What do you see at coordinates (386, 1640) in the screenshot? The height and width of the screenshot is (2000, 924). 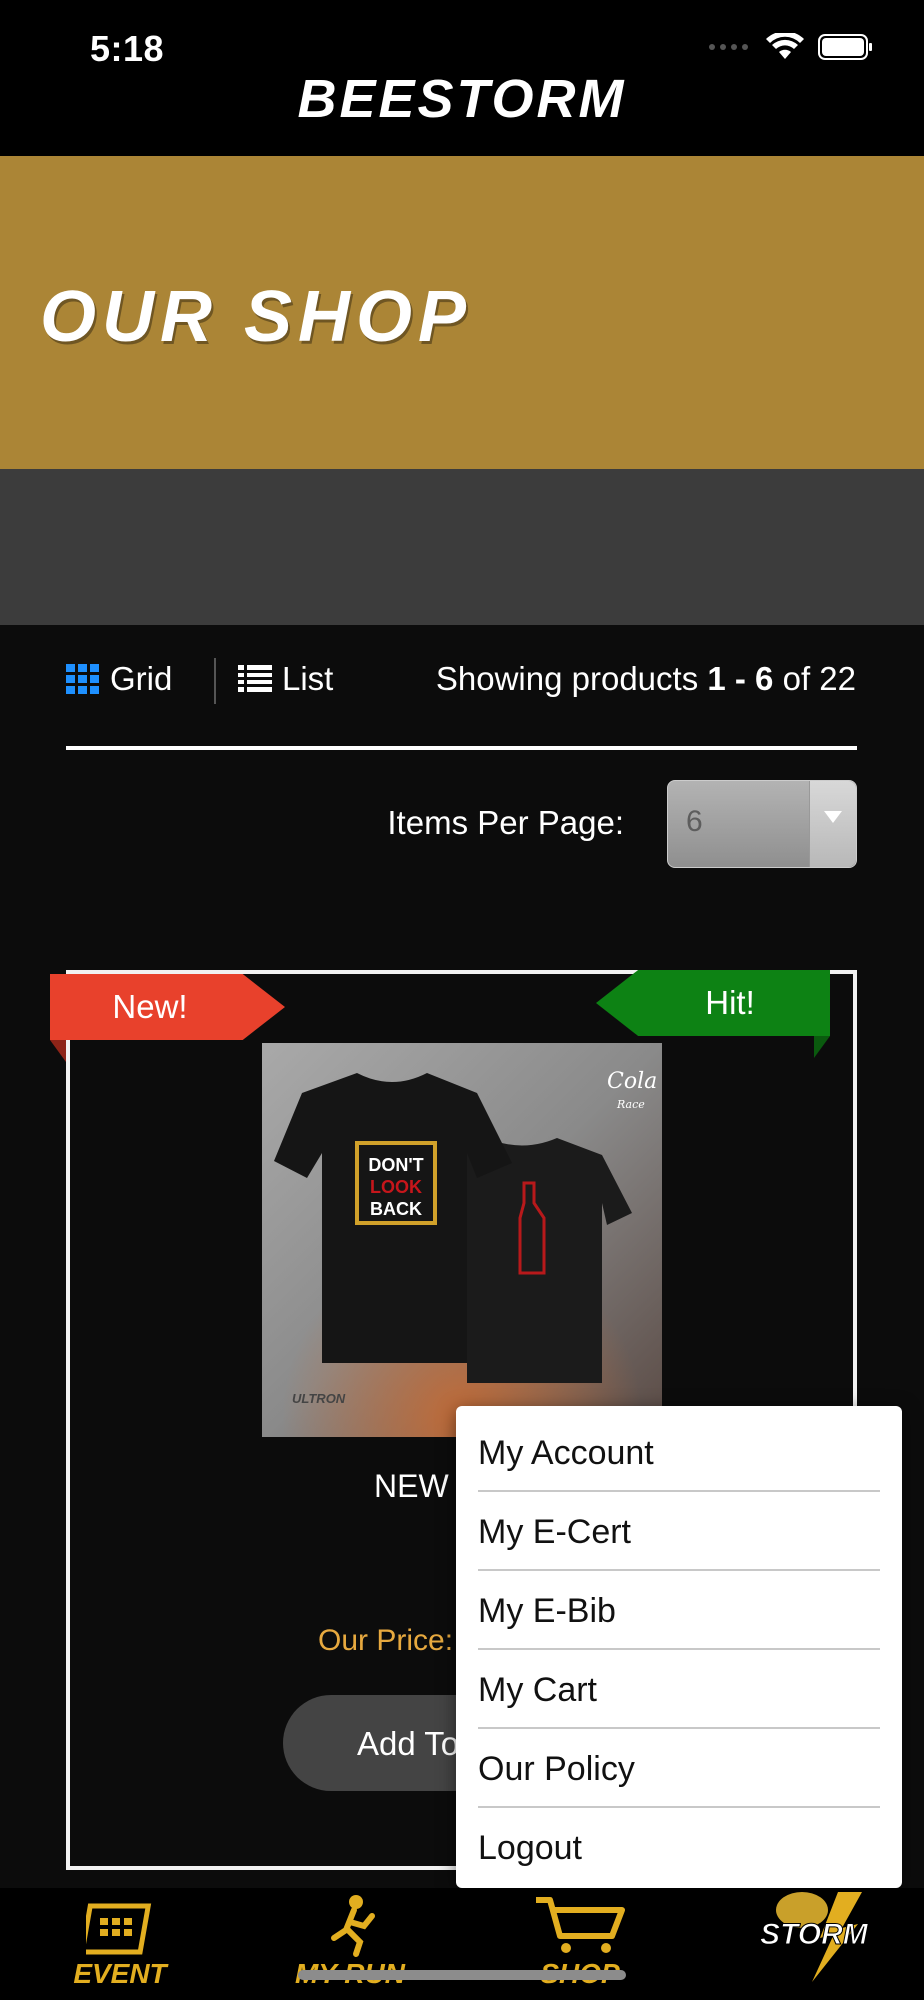 I see `product-price-label: Our Price:` at bounding box center [386, 1640].